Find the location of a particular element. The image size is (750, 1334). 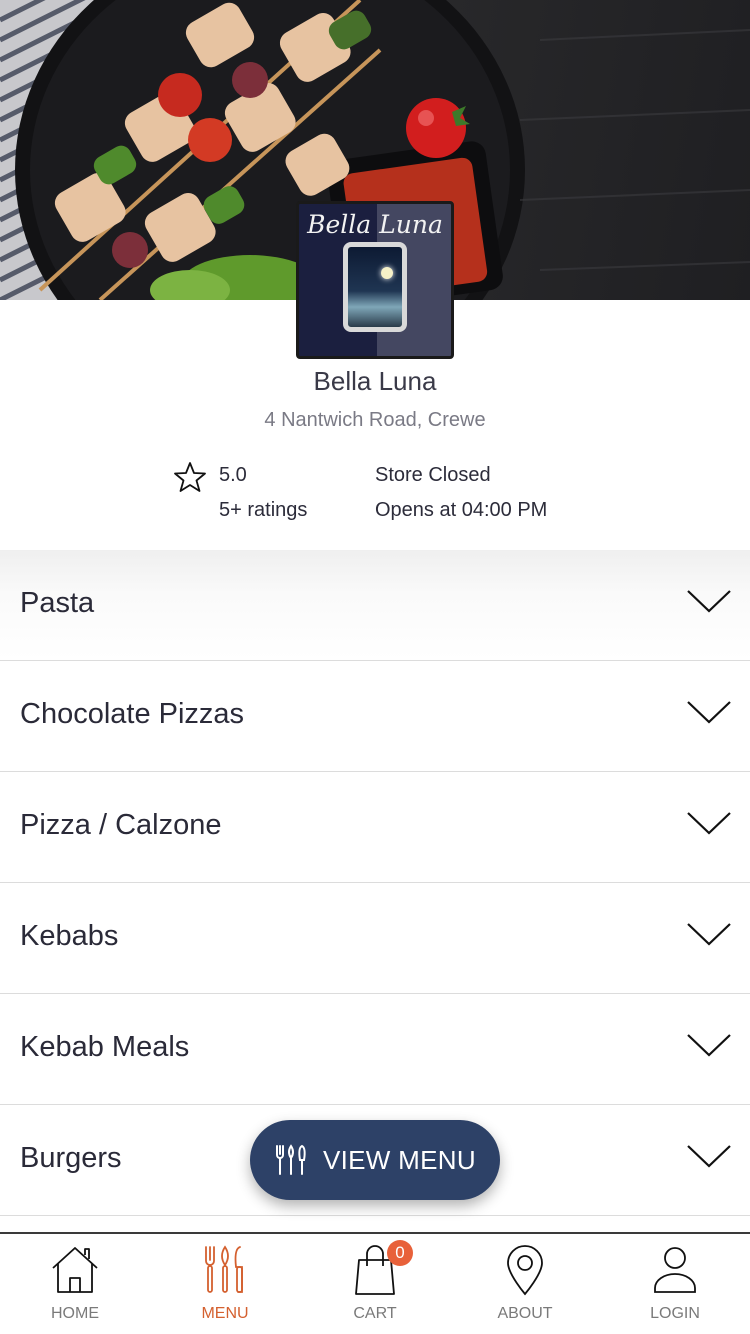

category-label: Burgers is located at coordinates (71, 1158).